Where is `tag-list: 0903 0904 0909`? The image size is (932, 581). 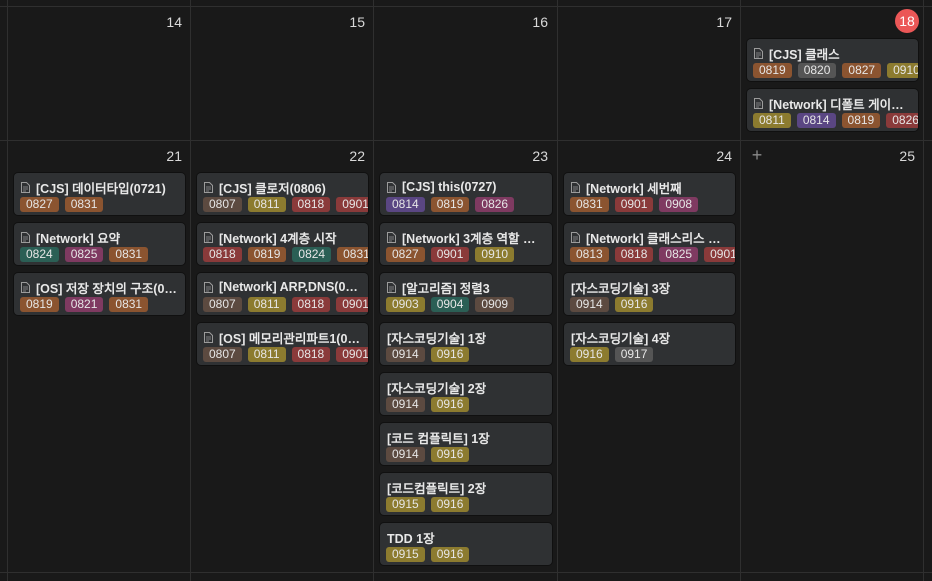 tag-list: 0903 0904 0909 is located at coordinates (469, 304).